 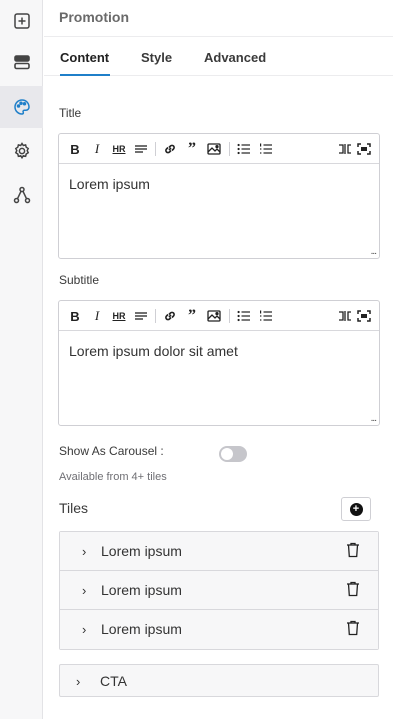 I want to click on add-circle-icon: +, so click(x=356, y=509).